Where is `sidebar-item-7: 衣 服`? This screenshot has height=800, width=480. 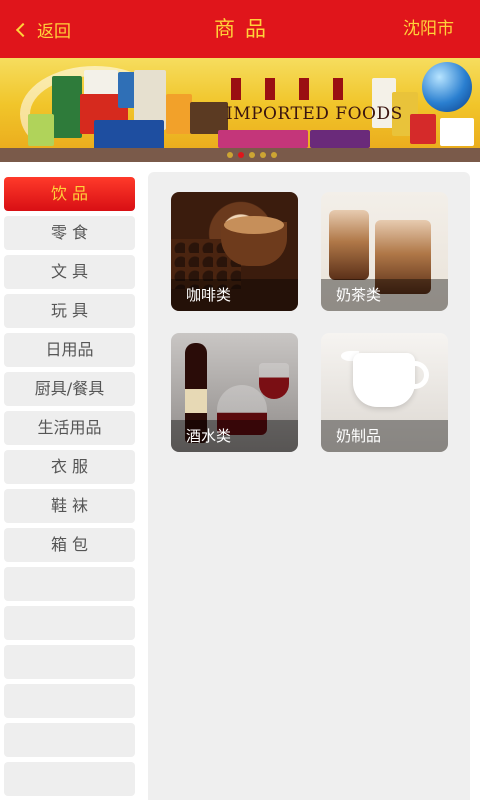 sidebar-item-7: 衣 服 is located at coordinates (69, 467).